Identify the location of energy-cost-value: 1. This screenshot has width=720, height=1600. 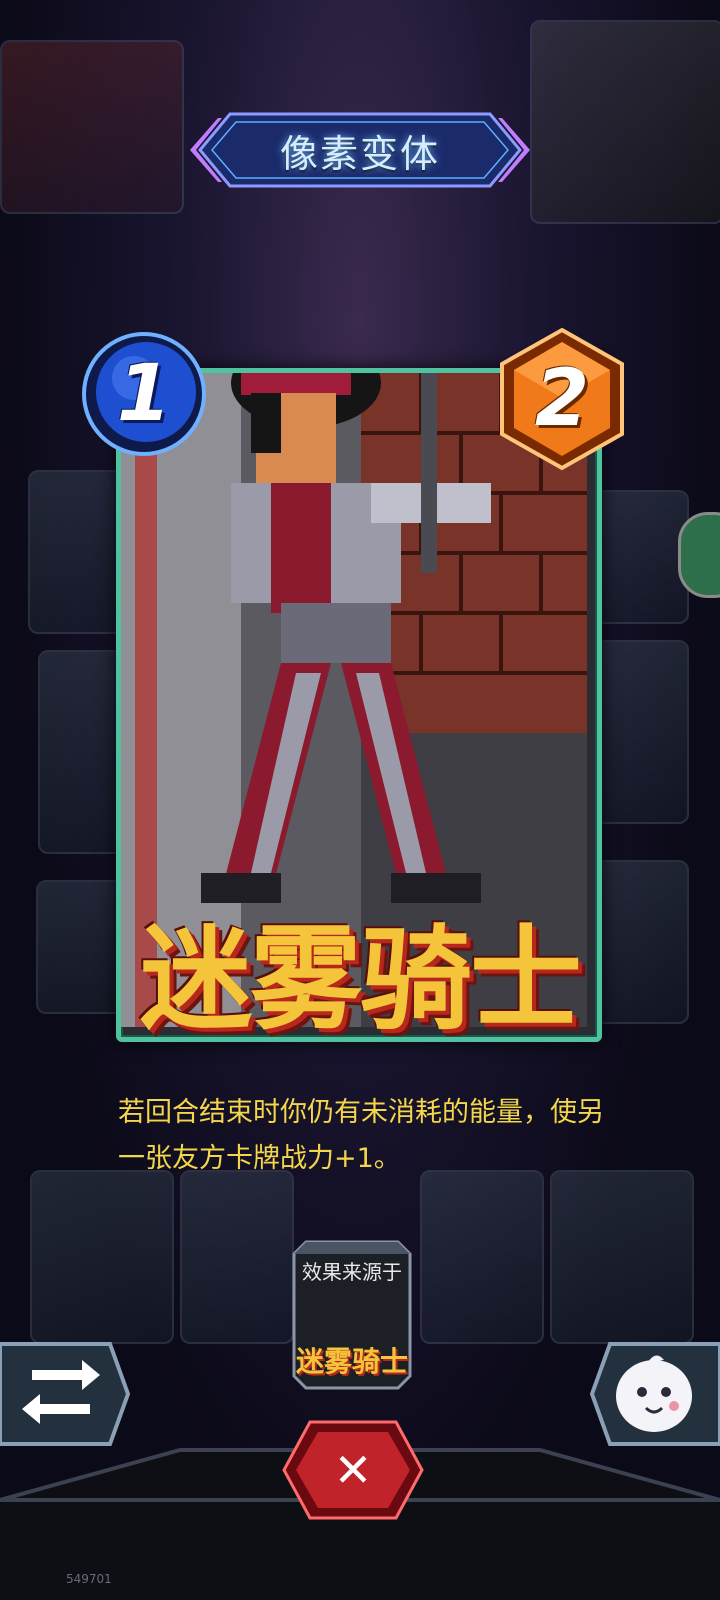
(144, 394).